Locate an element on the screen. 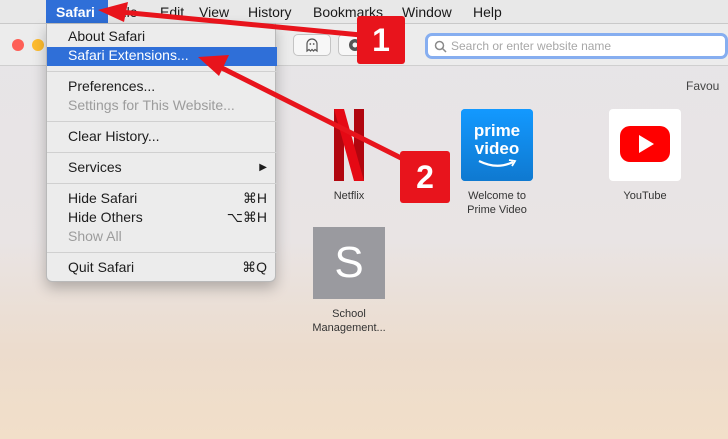 The image size is (728, 439). address-bar is located at coordinates (576, 46).